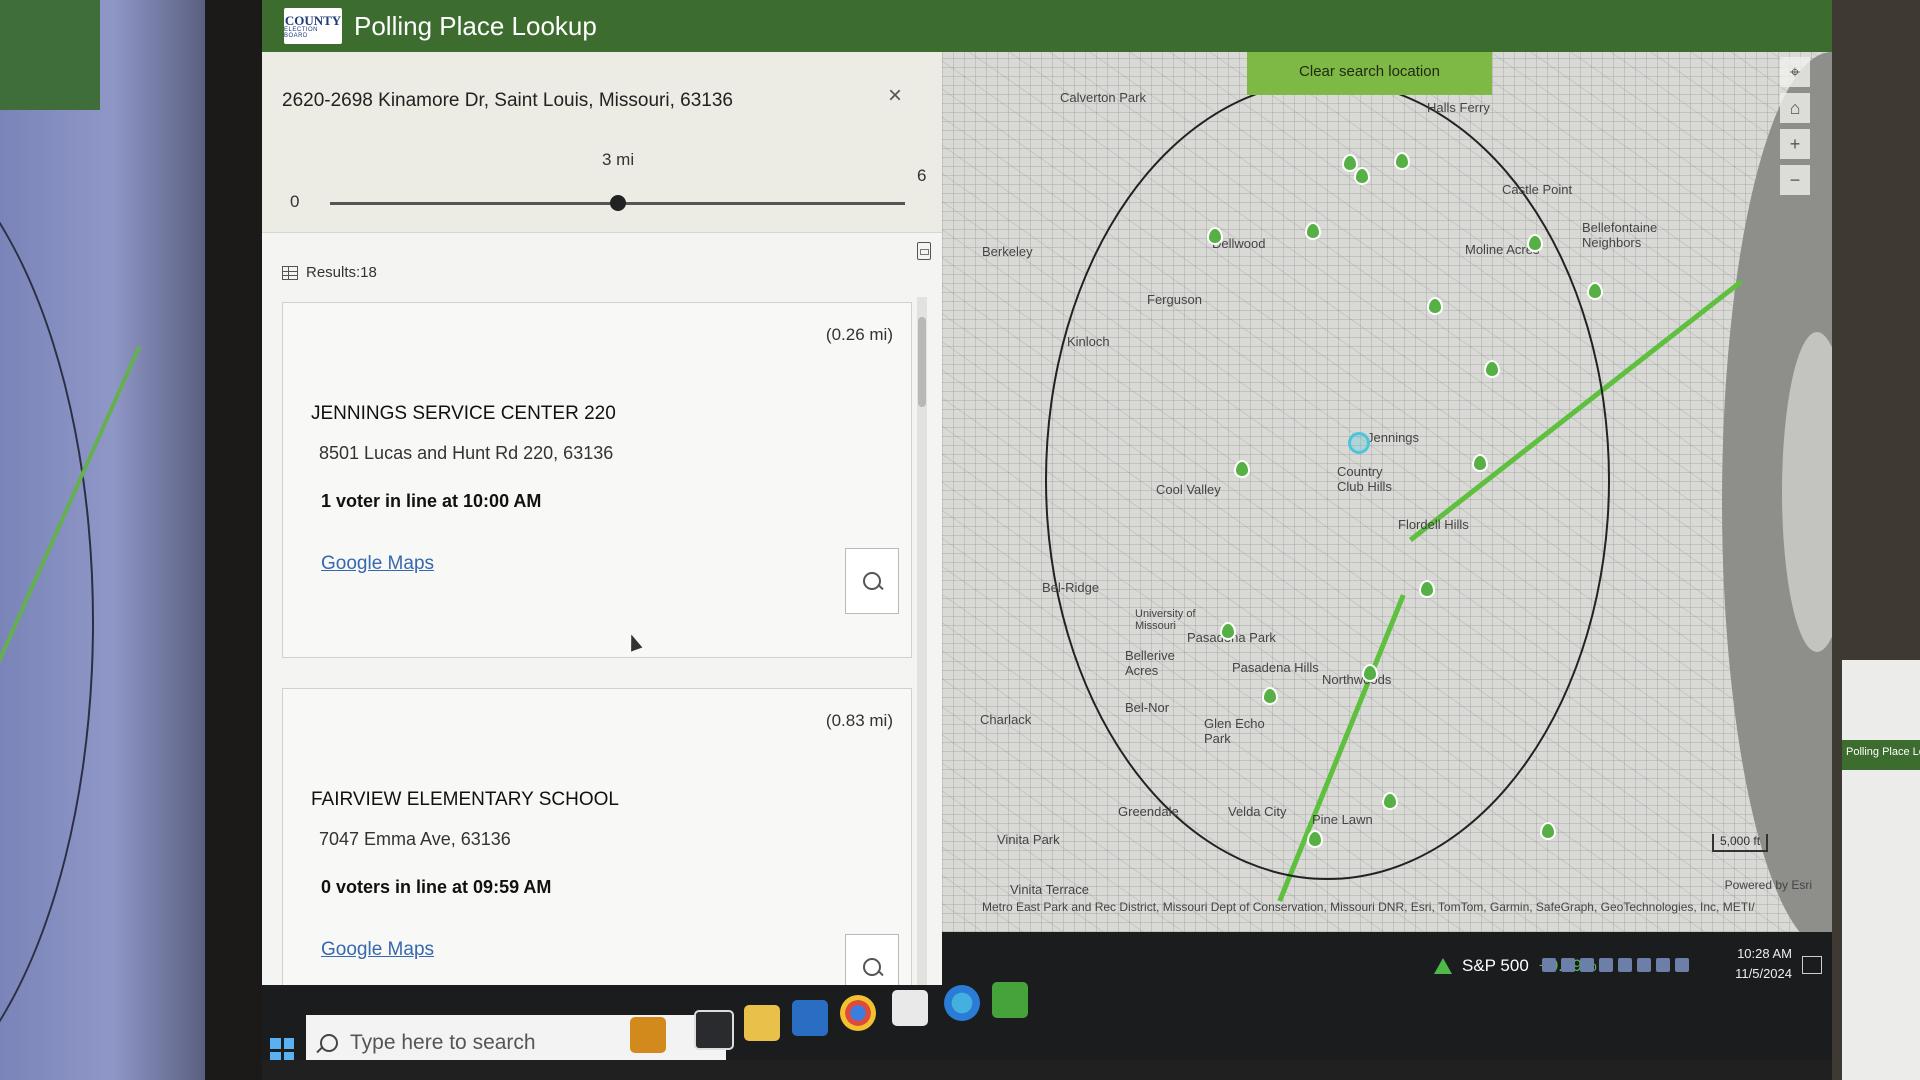  What do you see at coordinates (1795, 126) in the screenshot?
I see `map-tools: ⌖ ⌂ + −` at bounding box center [1795, 126].